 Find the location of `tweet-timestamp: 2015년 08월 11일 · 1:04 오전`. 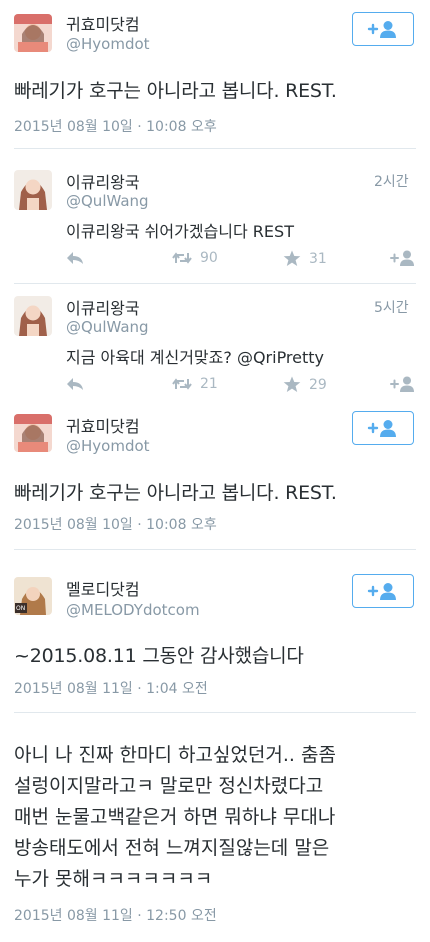

tweet-timestamp: 2015년 08월 11일 · 1:04 오전 is located at coordinates (111, 688).